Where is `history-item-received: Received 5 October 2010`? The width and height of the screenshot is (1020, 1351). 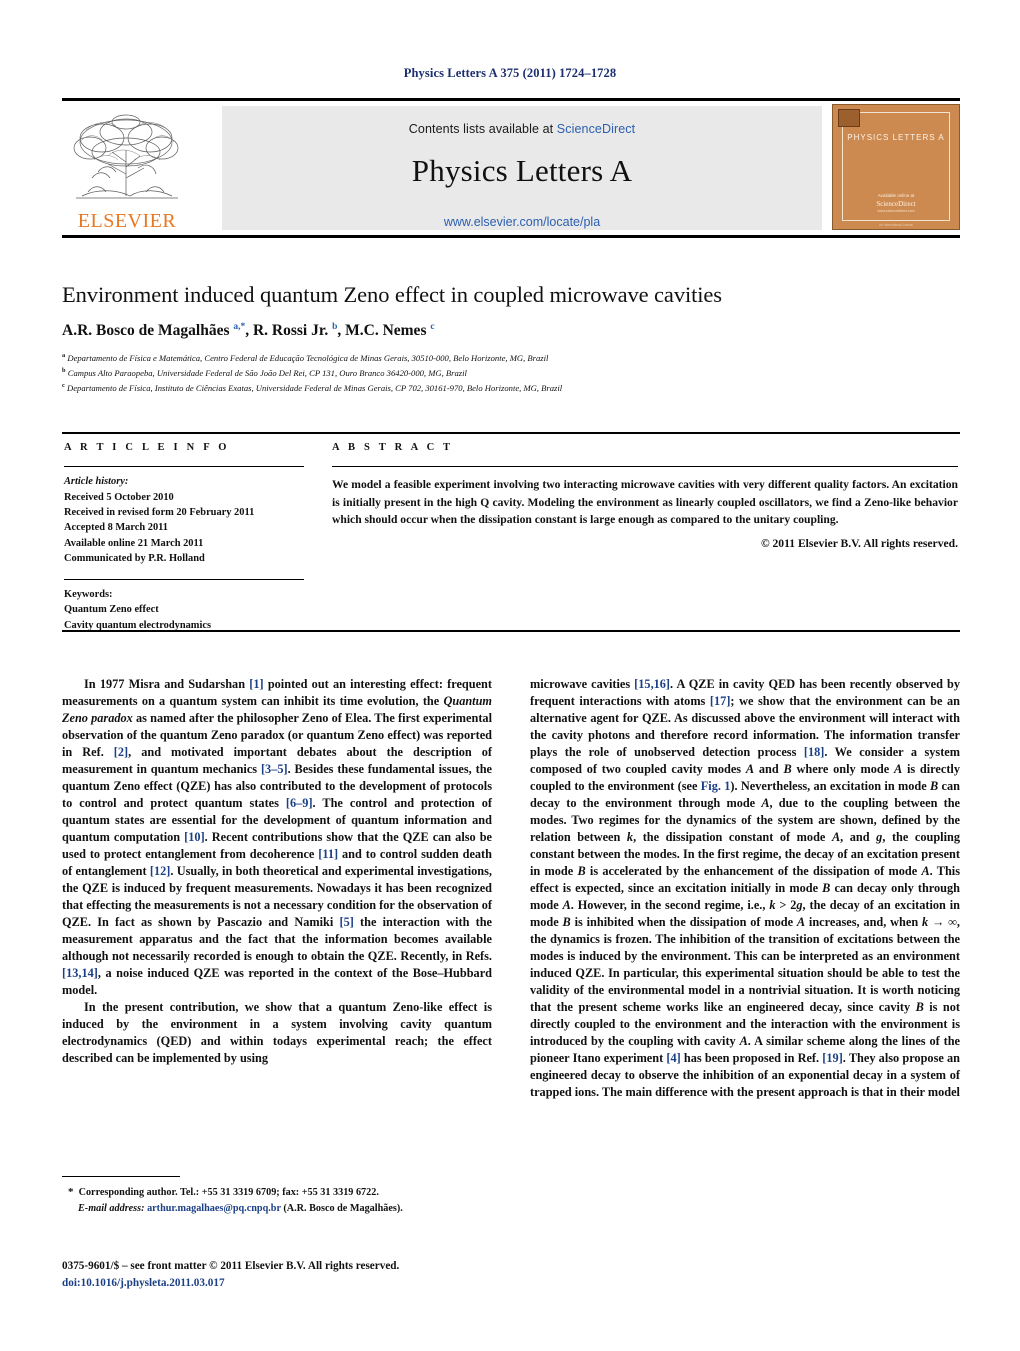 history-item-received: Received 5 October 2010 is located at coordinates (119, 497).